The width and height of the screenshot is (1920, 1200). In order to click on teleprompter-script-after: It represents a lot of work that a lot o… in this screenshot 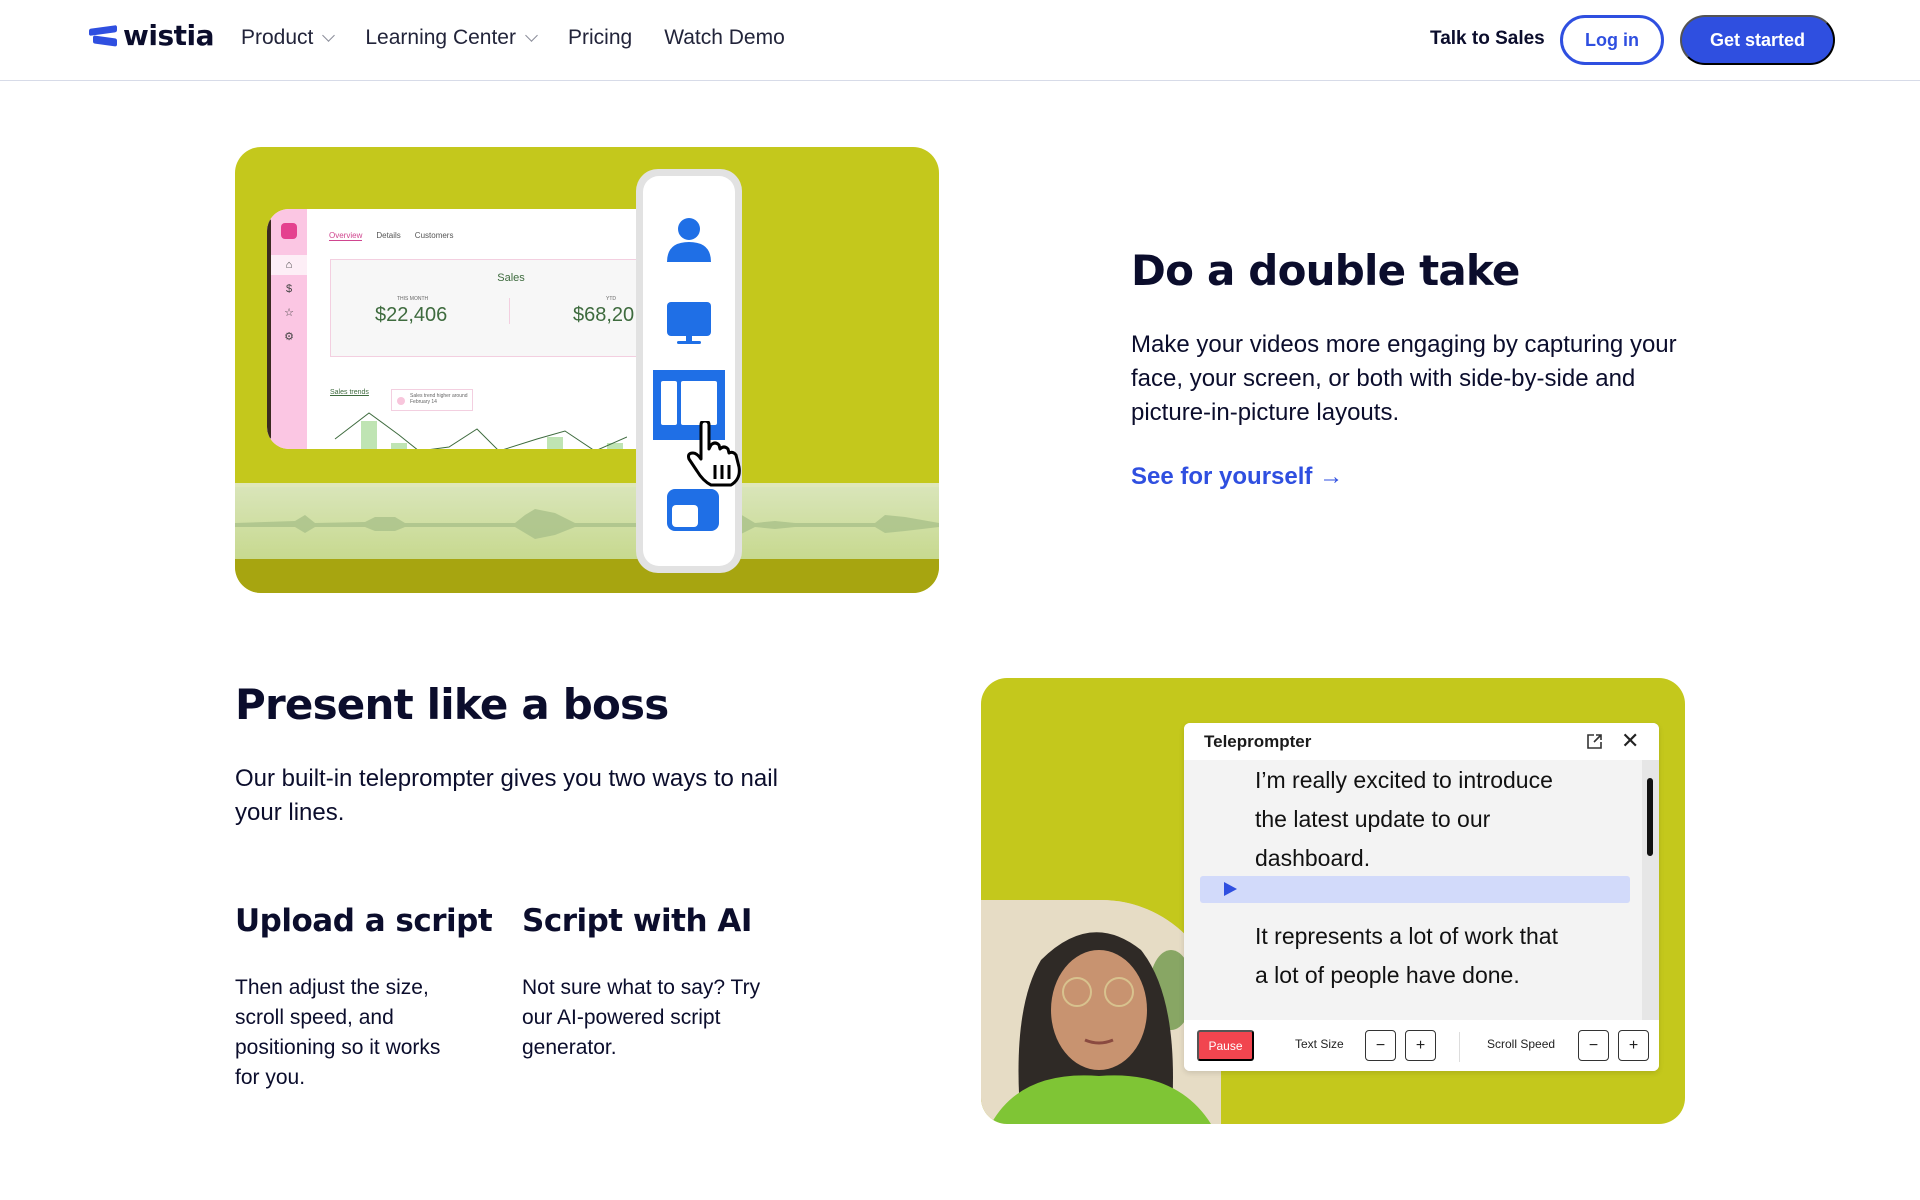, I will do `click(1406, 955)`.